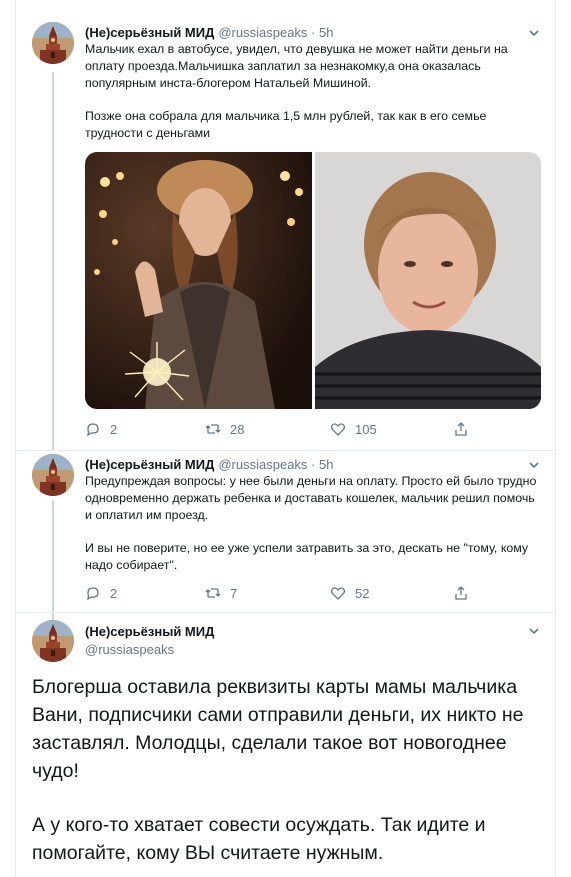 The height and width of the screenshot is (877, 571). Describe the element at coordinates (234, 593) in the screenshot. I see `retweet-count: 7` at that location.